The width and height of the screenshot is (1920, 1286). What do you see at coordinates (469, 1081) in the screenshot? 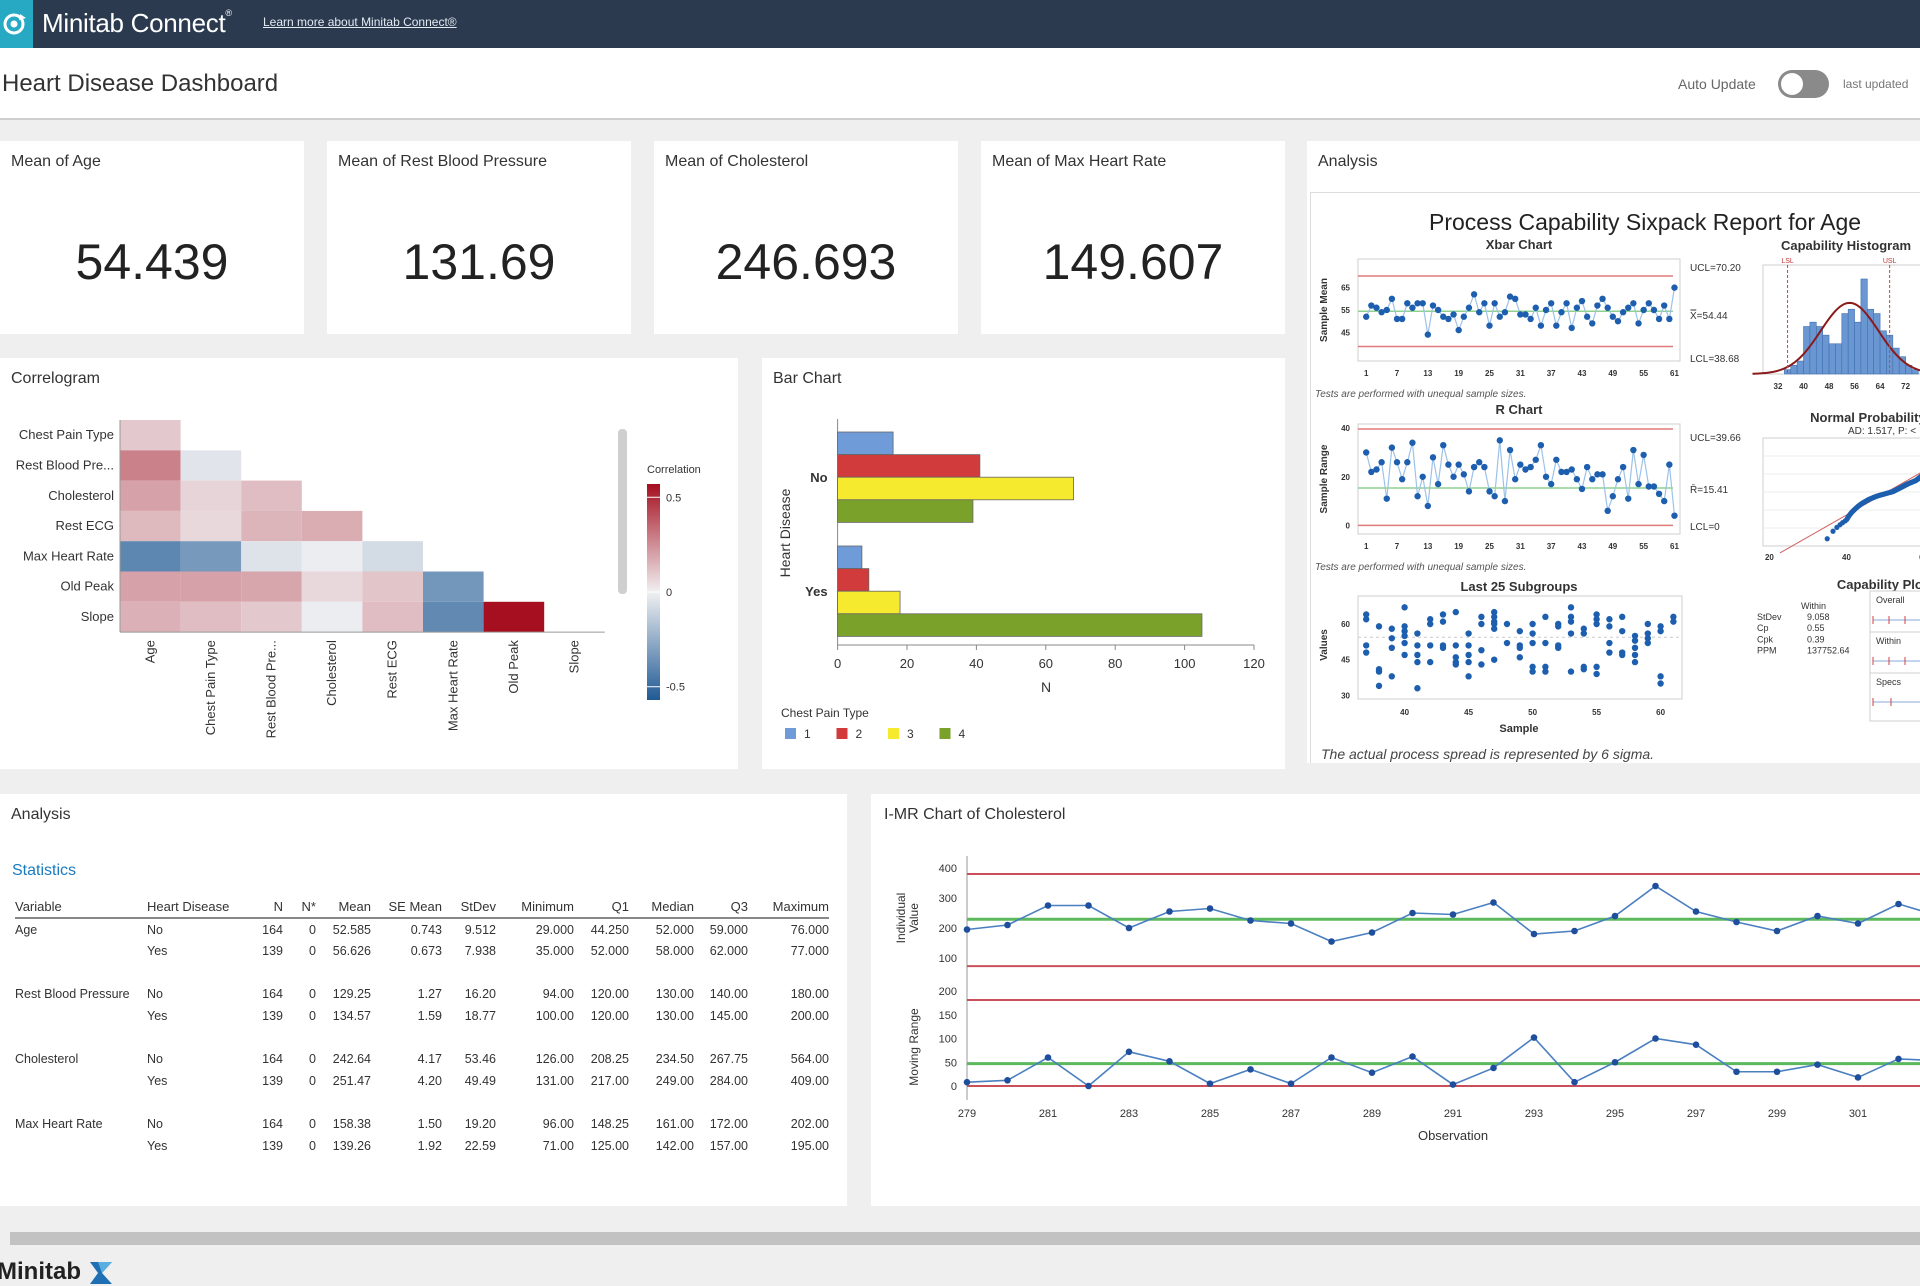
I see `value-cell: 49.49` at bounding box center [469, 1081].